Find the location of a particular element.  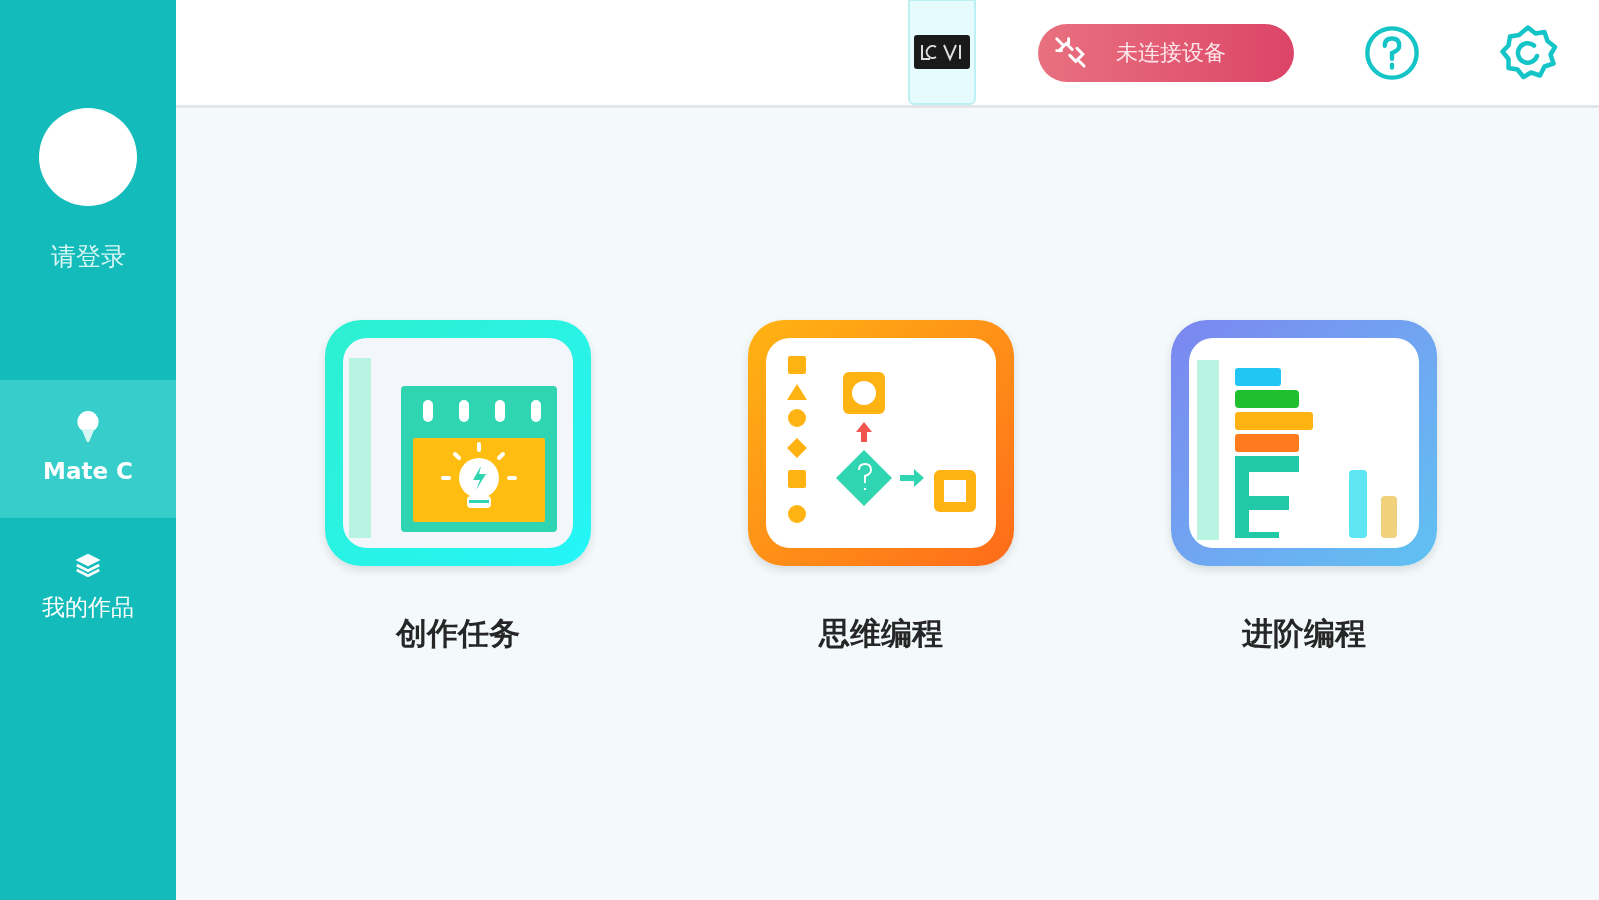

card-label: 创作任务 is located at coordinates (457, 633).